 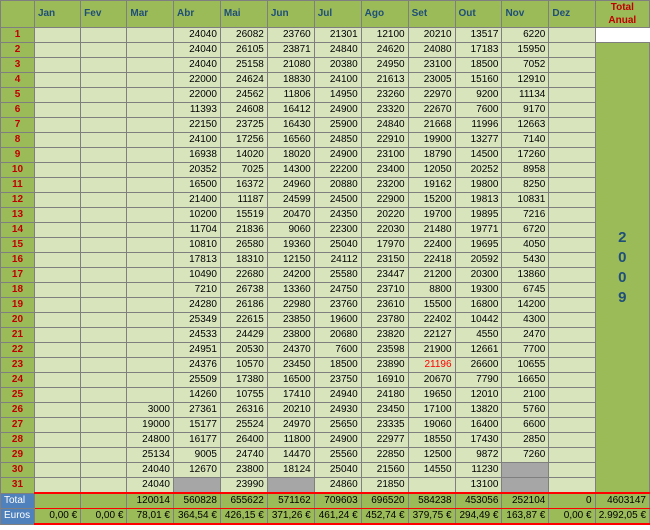 I want to click on cell-ago: 23150, so click(x=384, y=260).